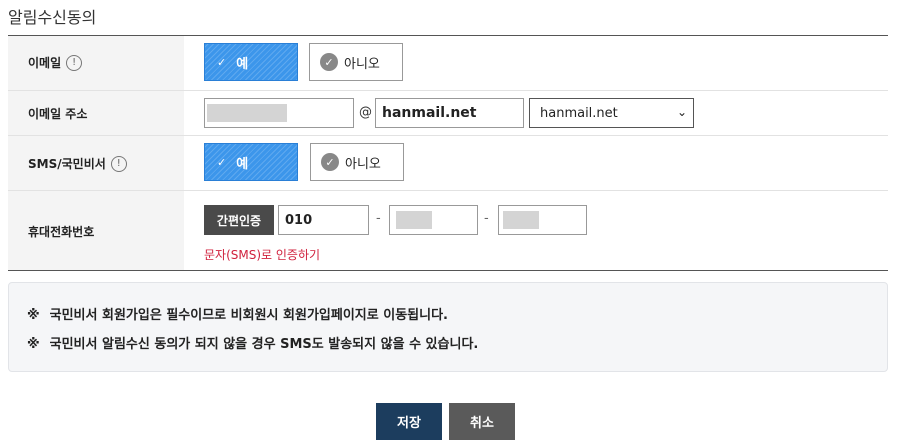 Image resolution: width=897 pixels, height=448 pixels. I want to click on email-consent-label: 이메일 !, so click(55, 62).